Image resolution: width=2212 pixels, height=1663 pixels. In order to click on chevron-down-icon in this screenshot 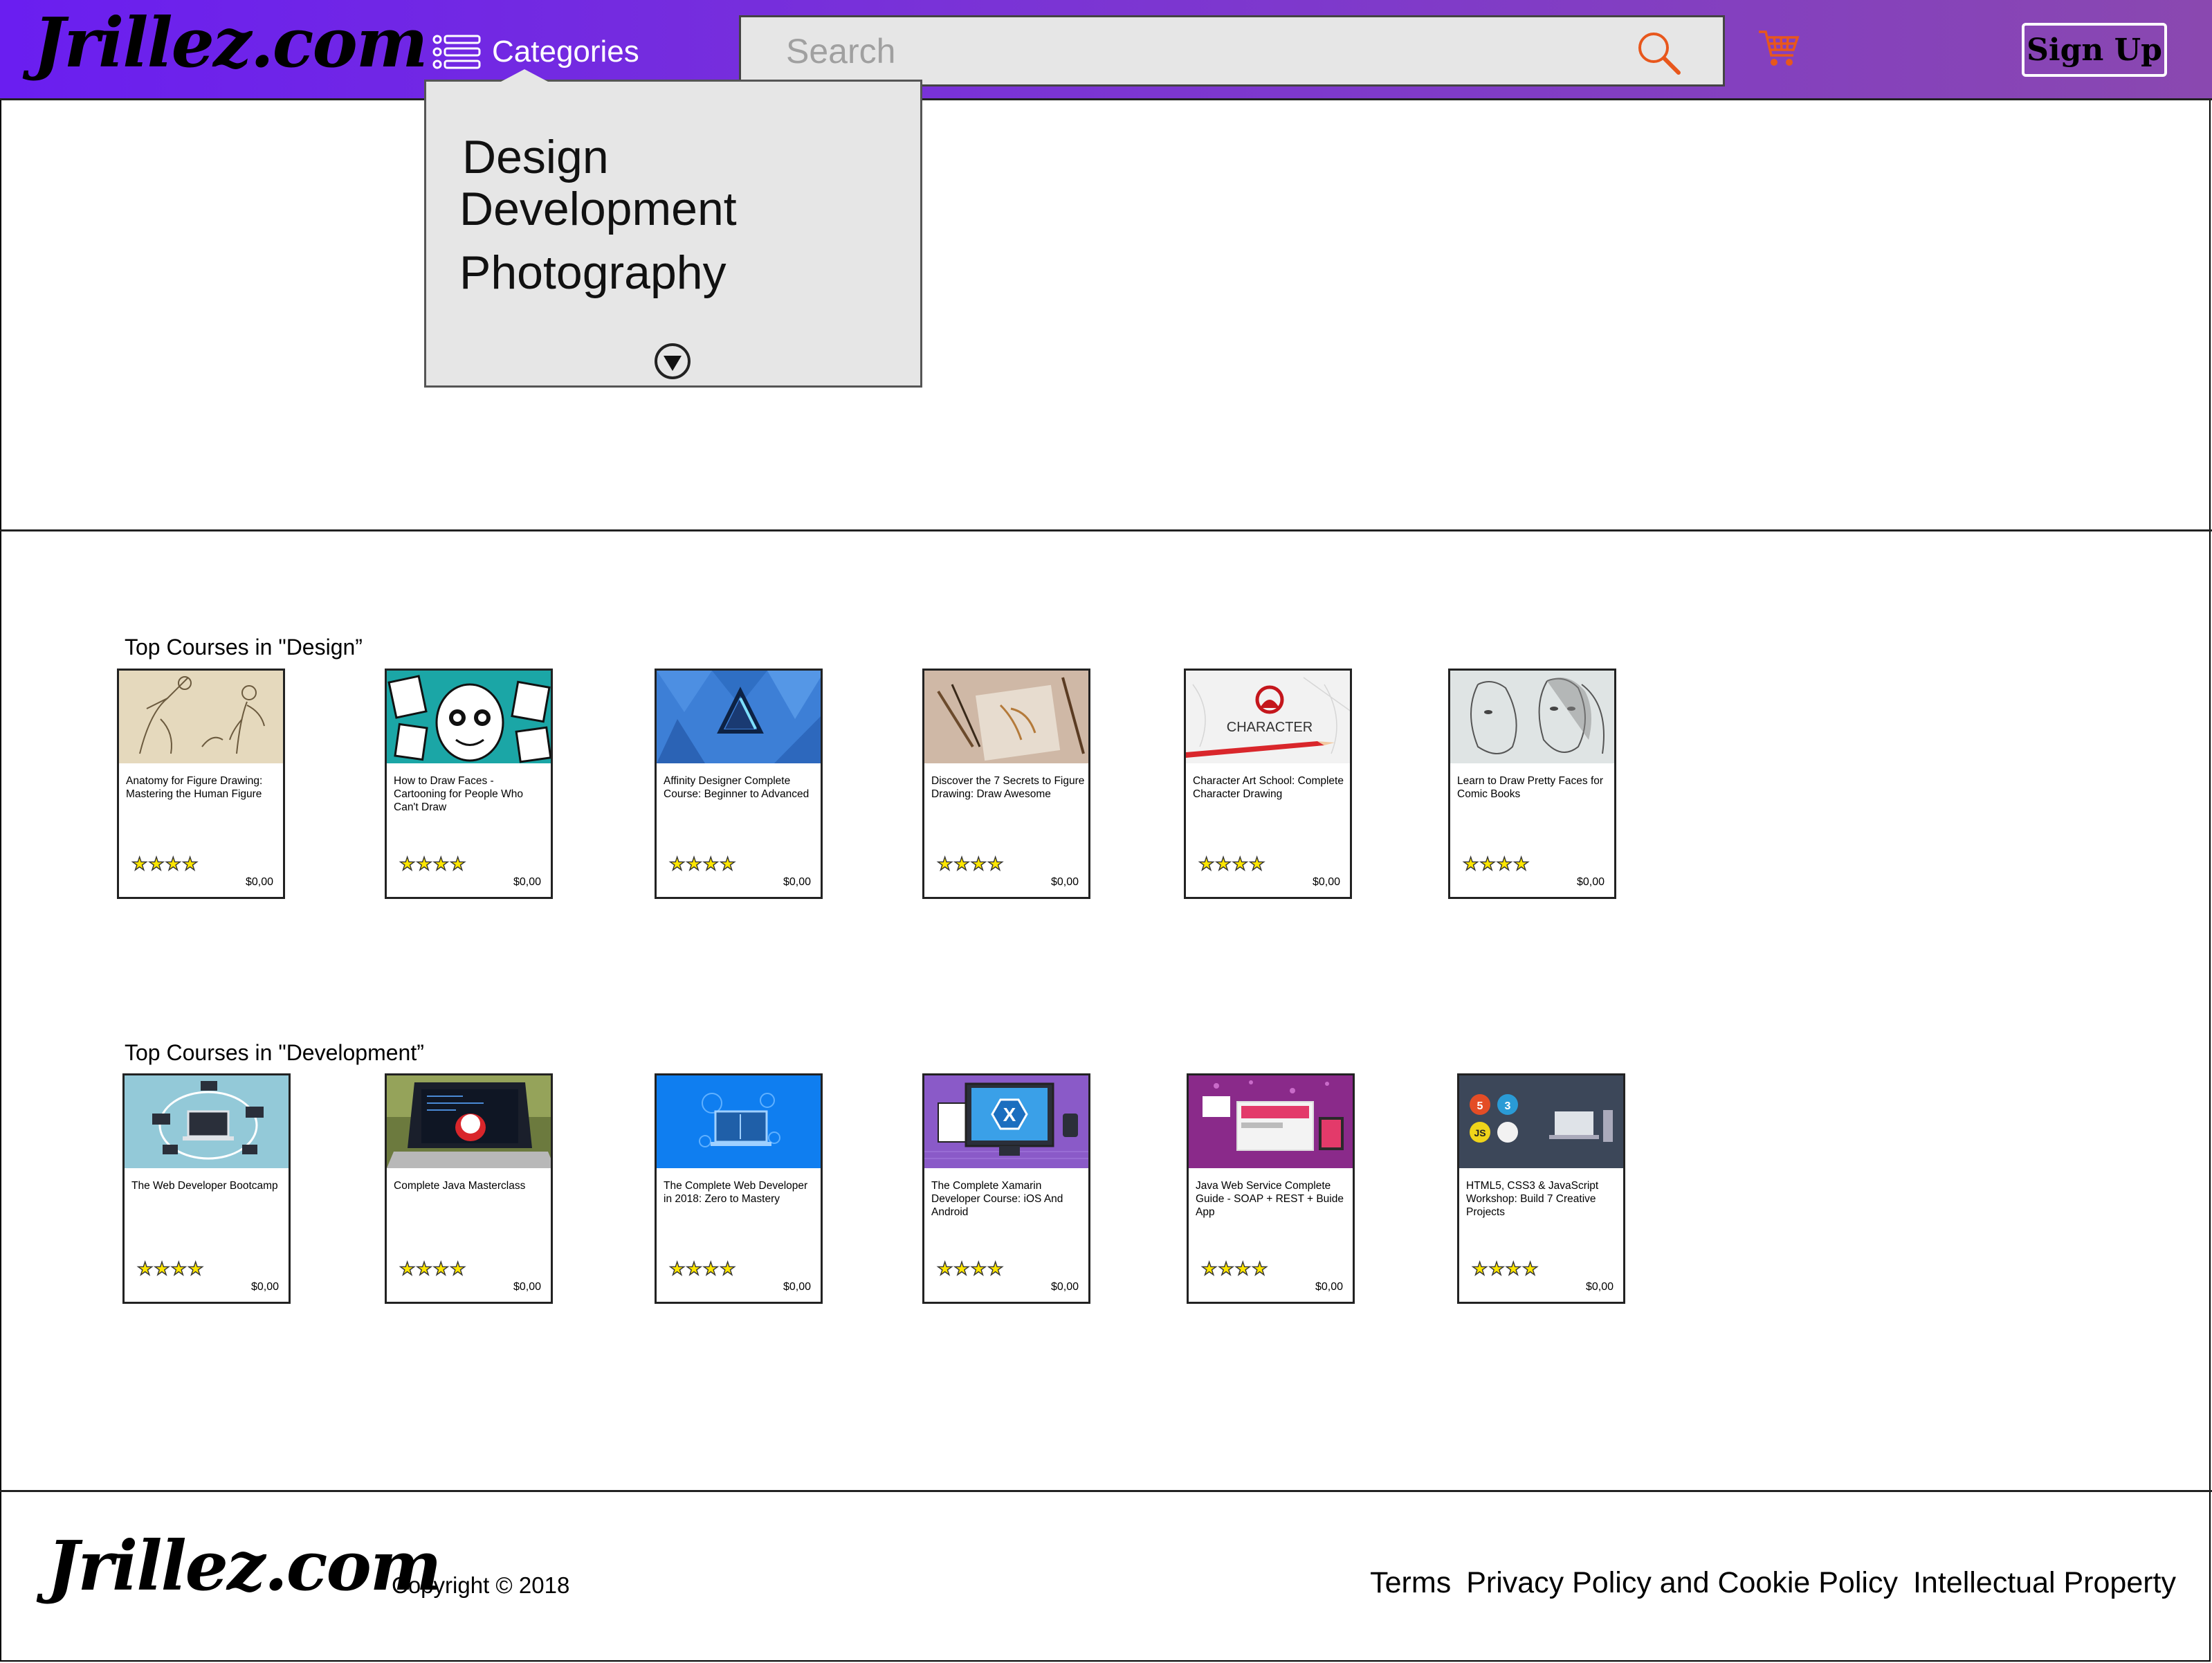, I will do `click(673, 363)`.